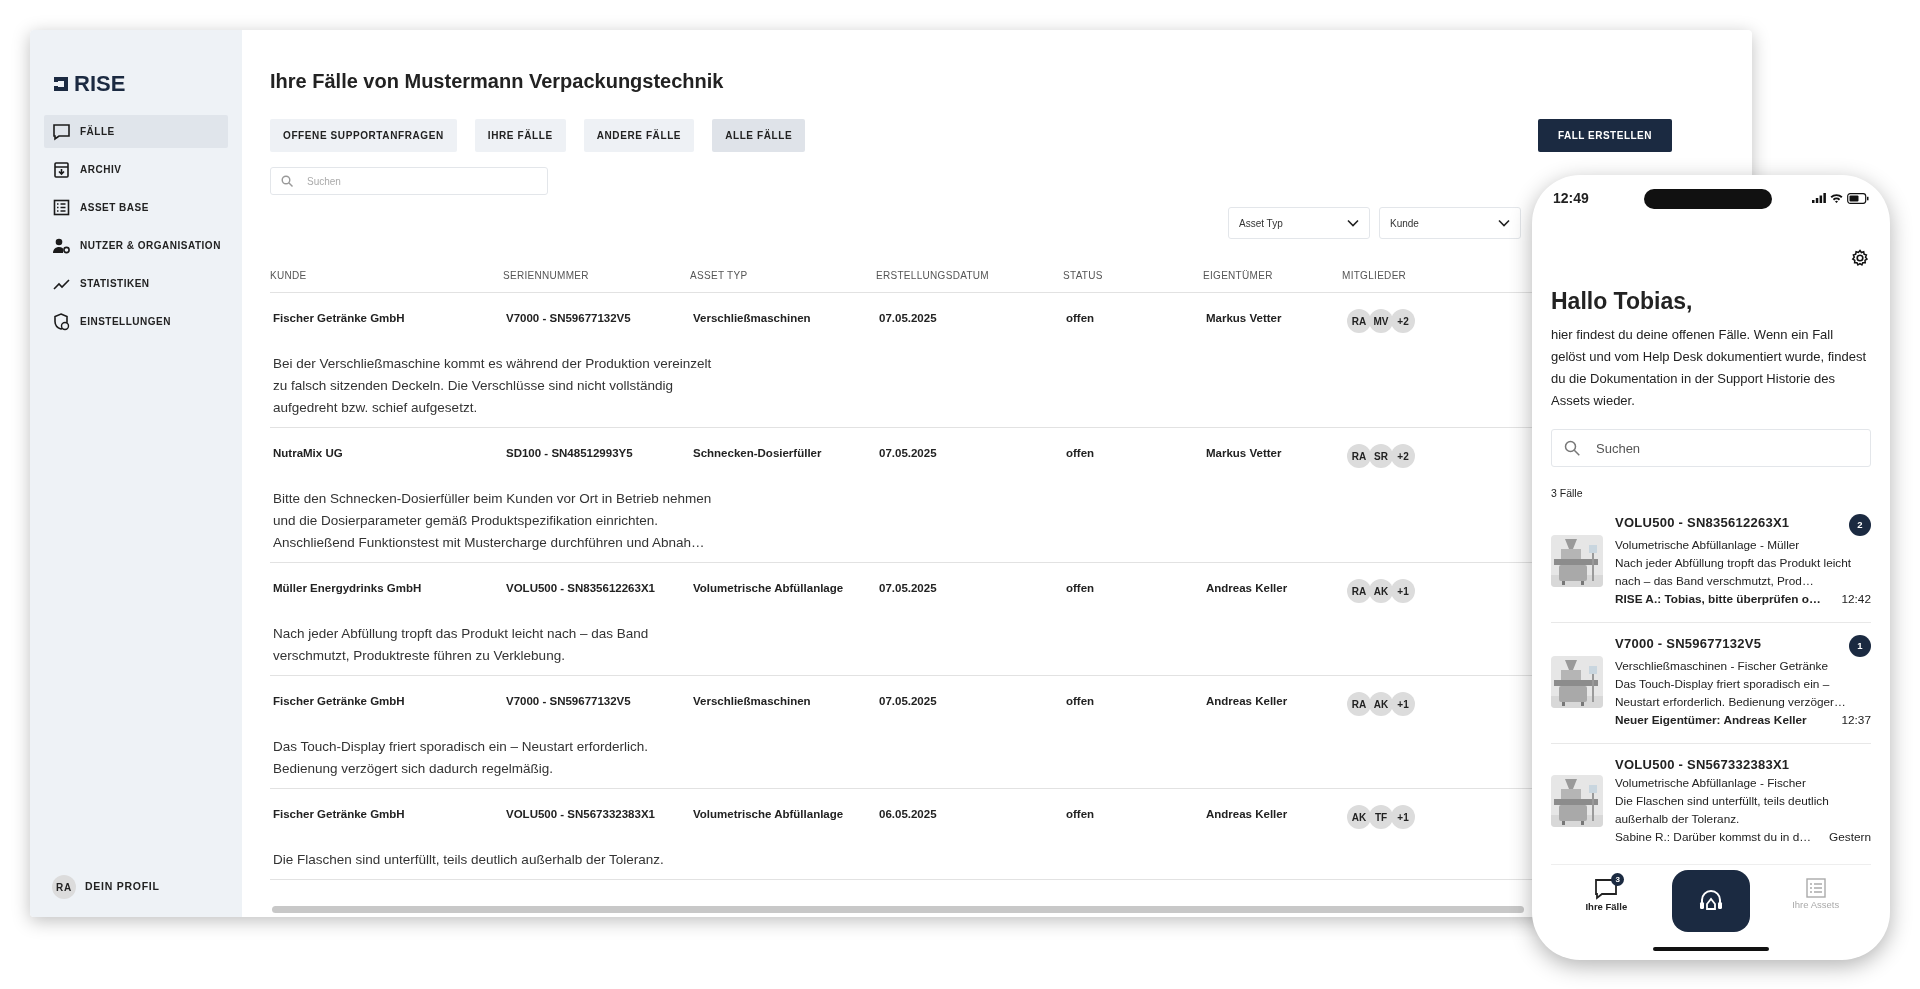  Describe the element at coordinates (1450, 223) in the screenshot. I see `dropdown: Kunde` at that location.